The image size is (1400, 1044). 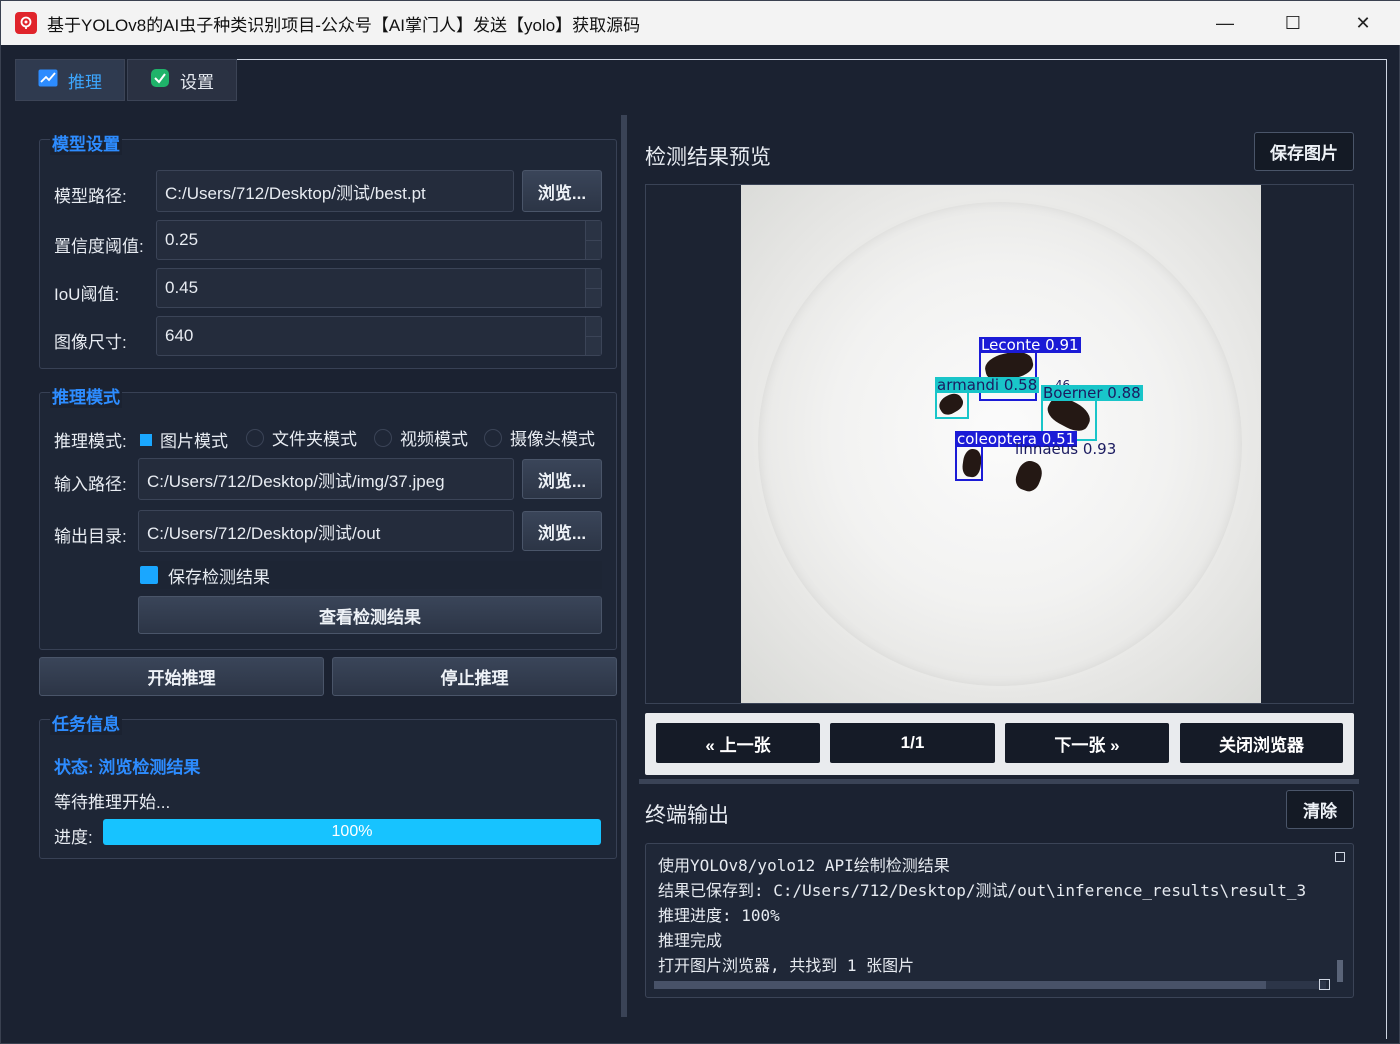 What do you see at coordinates (474, 676) in the screenshot?
I see `stop-inference-button: 停止推理` at bounding box center [474, 676].